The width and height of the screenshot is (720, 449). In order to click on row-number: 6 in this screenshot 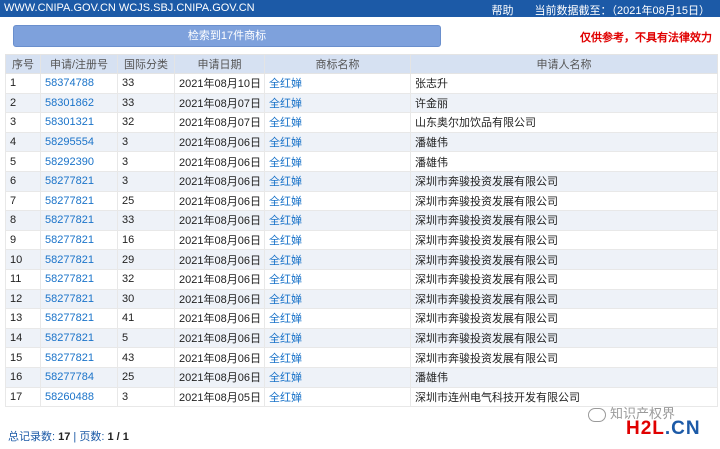, I will do `click(13, 181)`.